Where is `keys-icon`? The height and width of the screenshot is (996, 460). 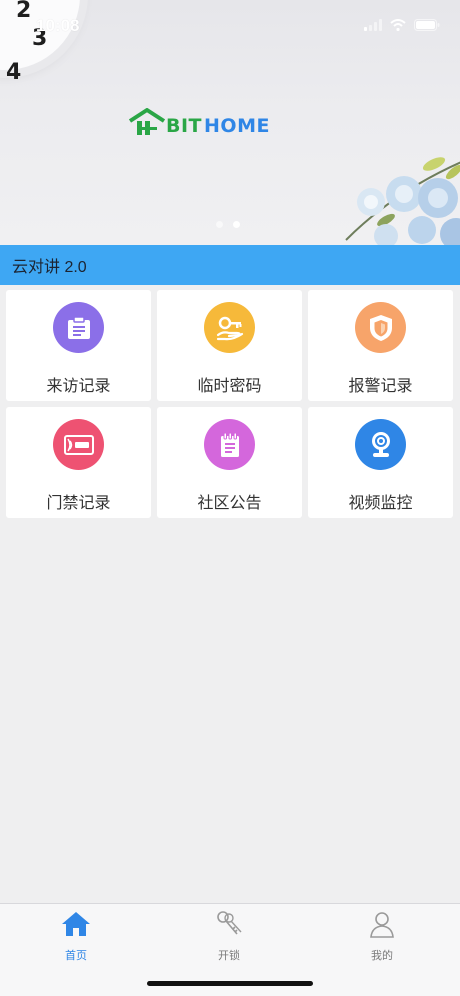
keys-icon is located at coordinates (229, 926).